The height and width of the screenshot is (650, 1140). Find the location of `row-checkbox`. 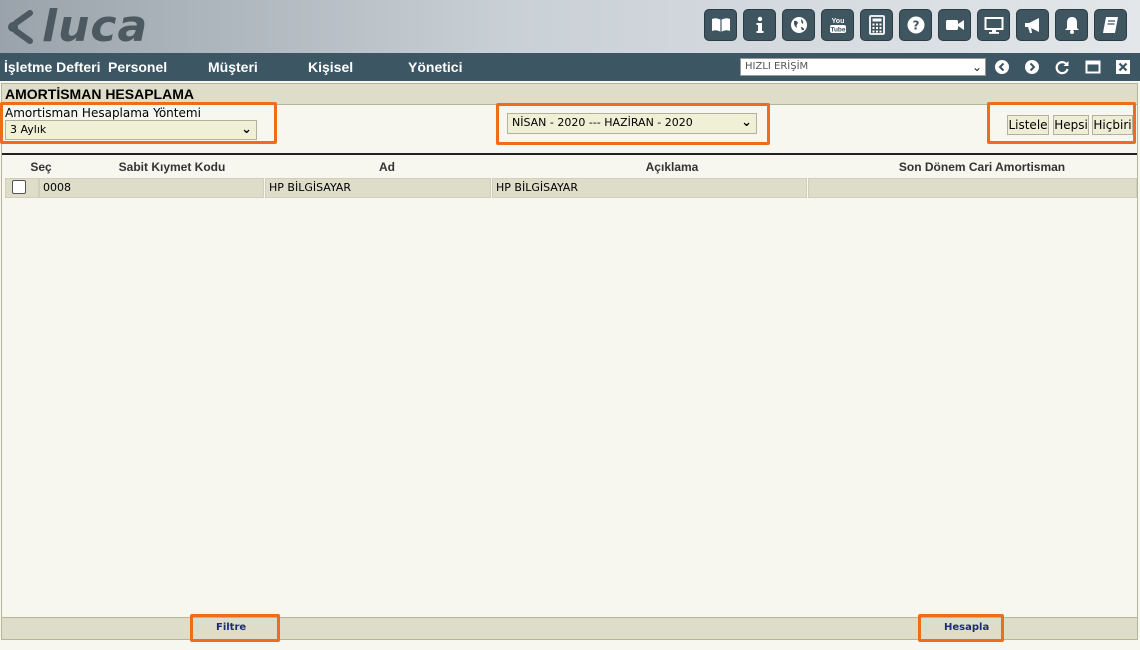

row-checkbox is located at coordinates (19, 187).